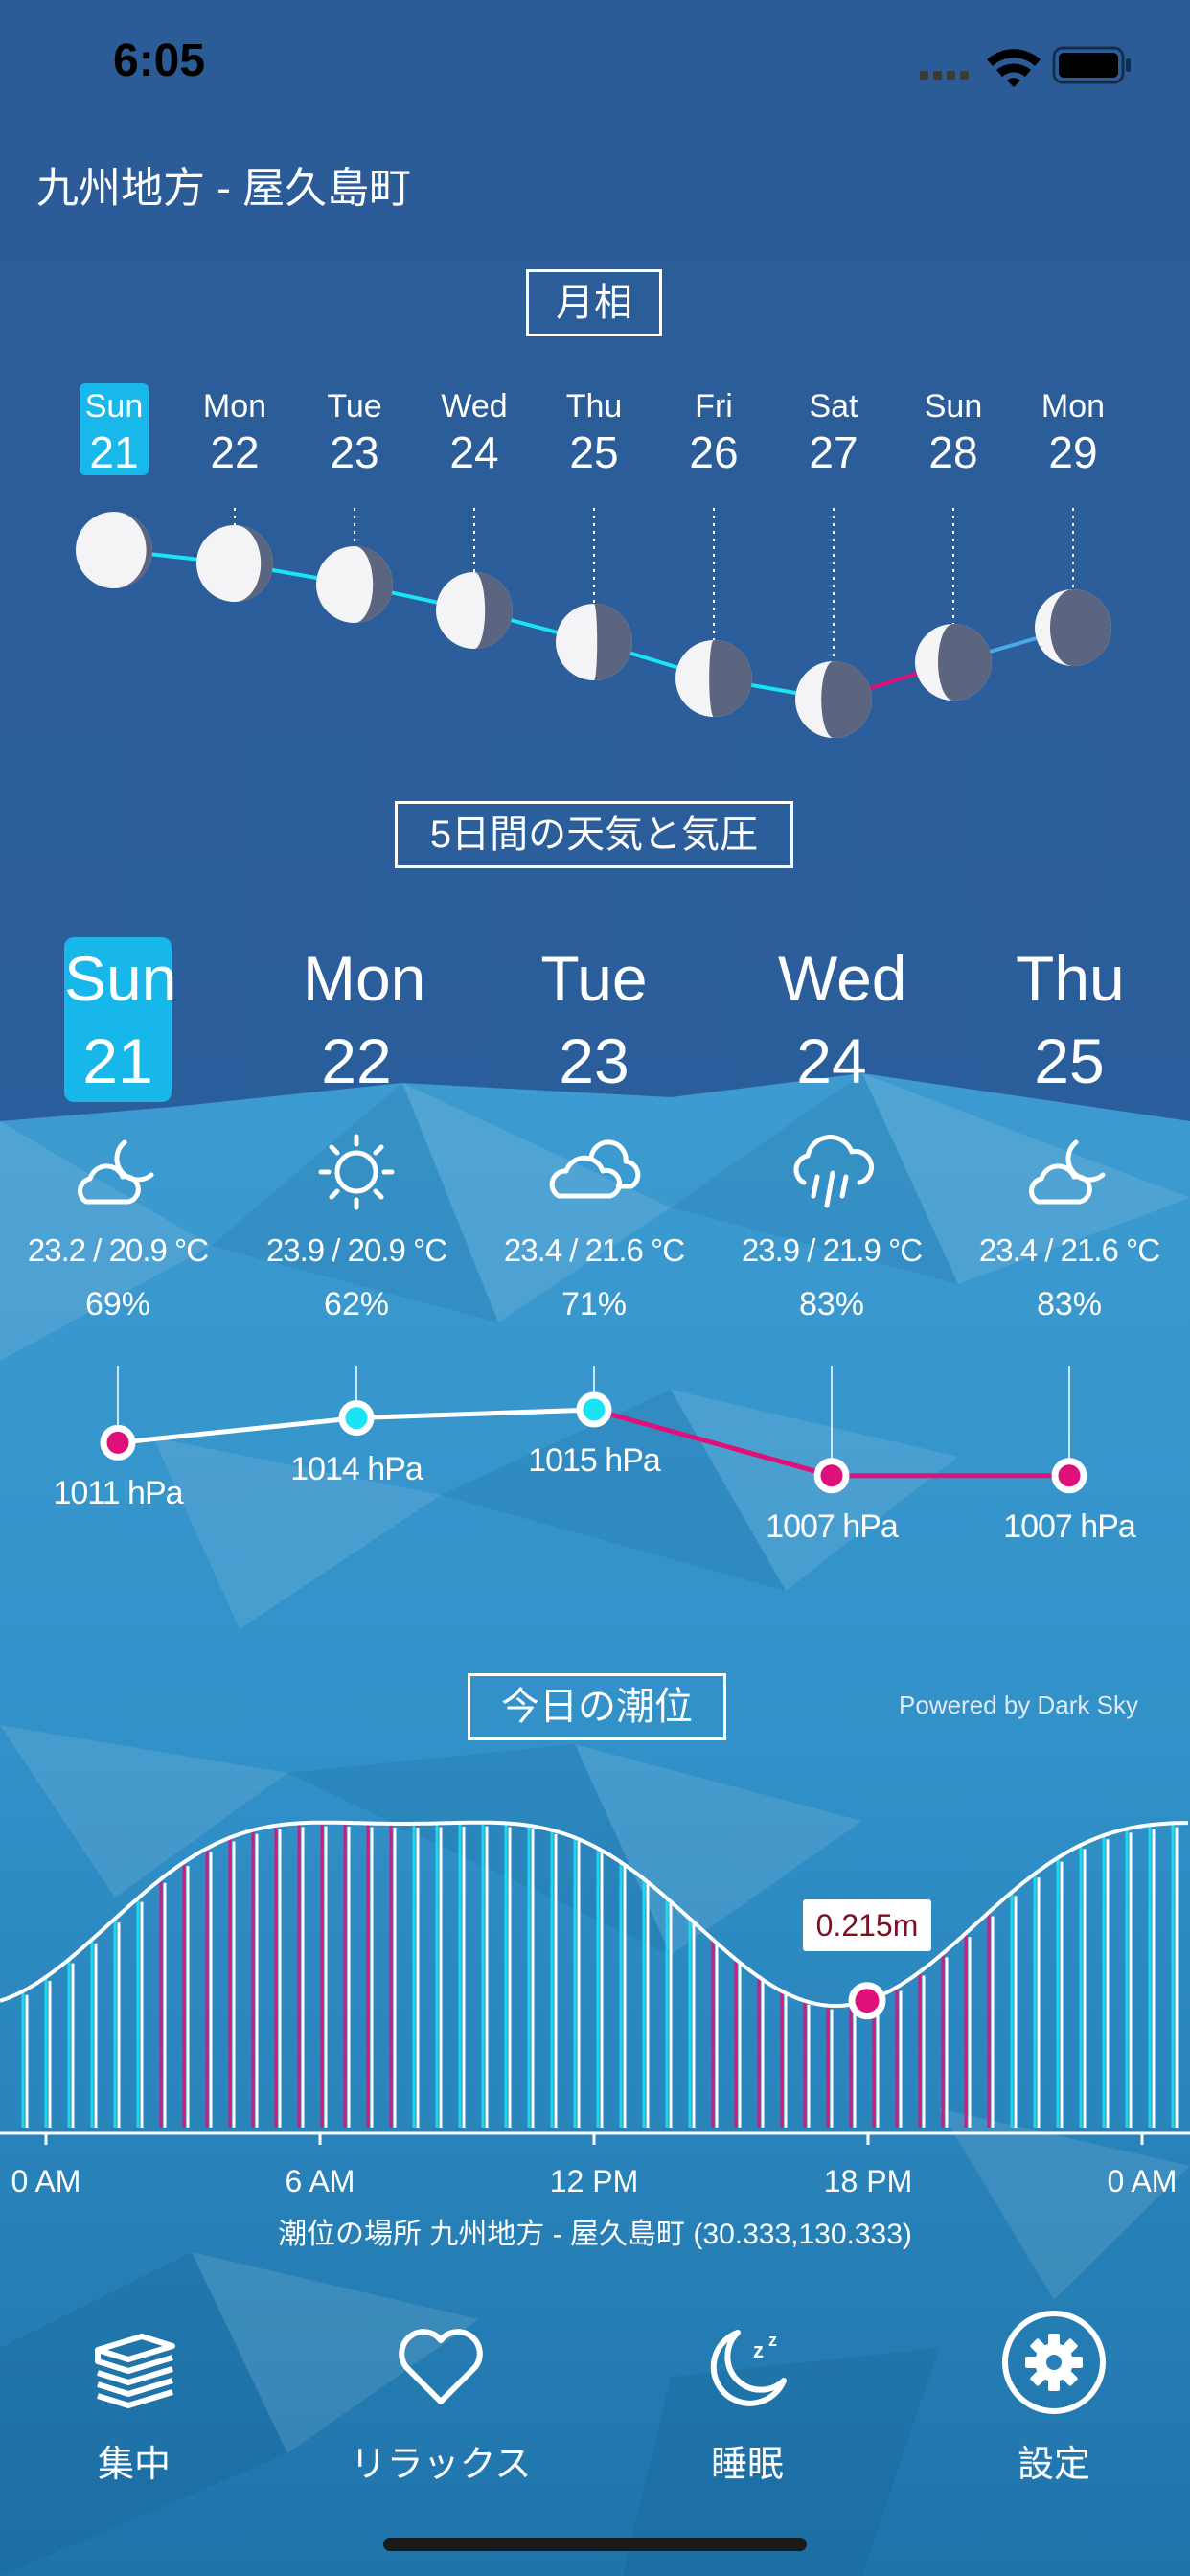 This screenshot has height=2576, width=1190. Describe the element at coordinates (594, 302) in the screenshot. I see `moon-phase-title: 月相` at that location.